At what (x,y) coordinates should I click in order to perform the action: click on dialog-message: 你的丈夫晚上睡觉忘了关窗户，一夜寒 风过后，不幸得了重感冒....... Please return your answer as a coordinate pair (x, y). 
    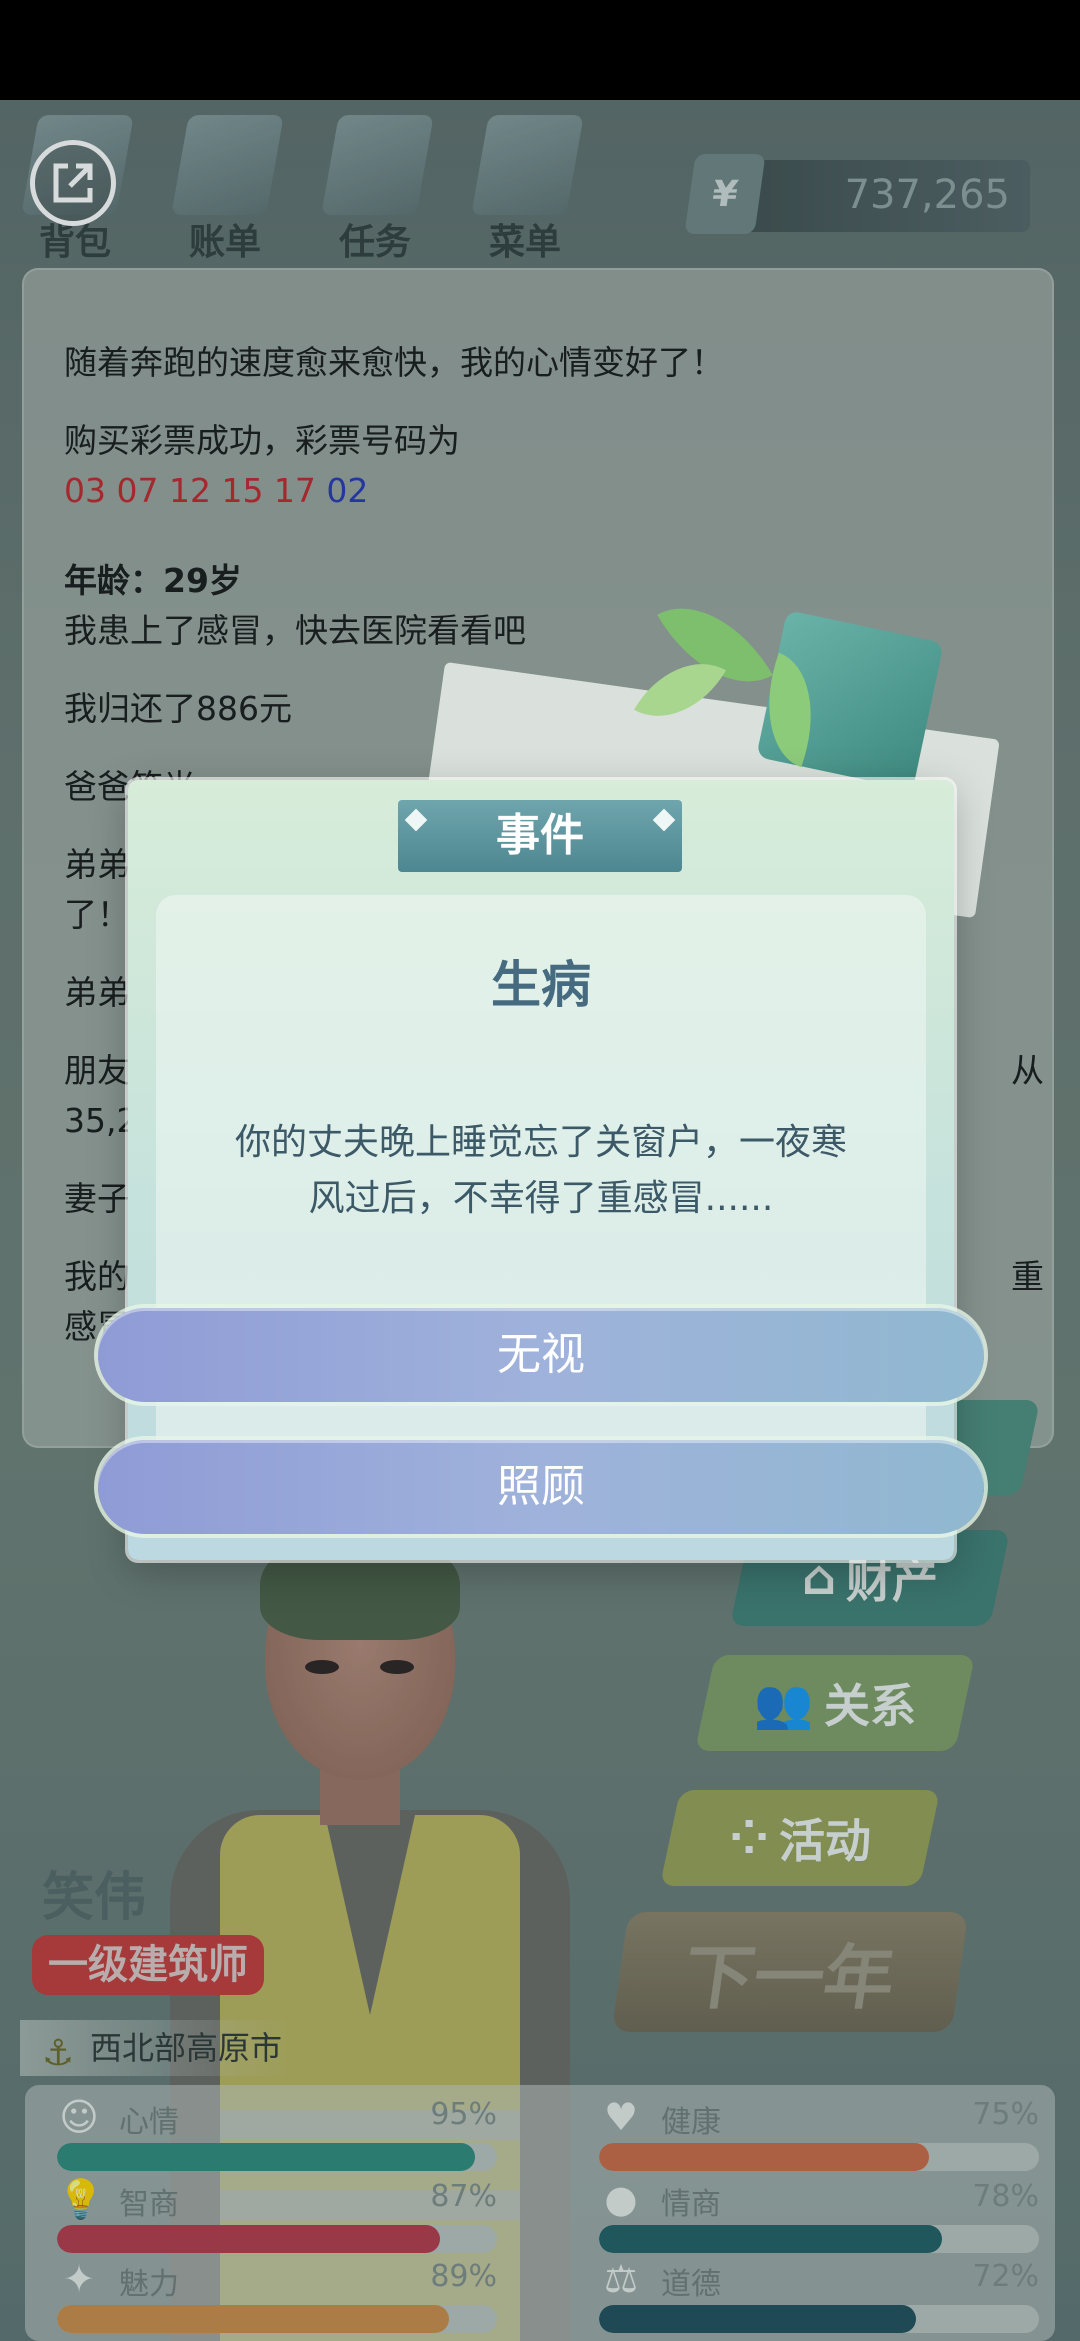
    Looking at the image, I should click on (541, 1171).